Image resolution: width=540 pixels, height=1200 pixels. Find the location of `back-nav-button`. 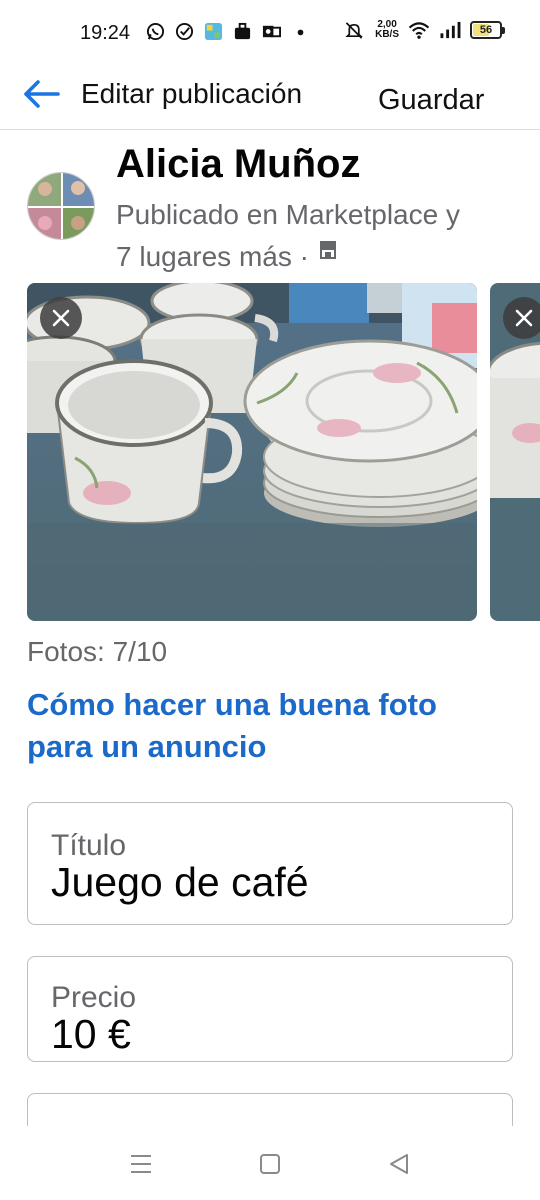

back-nav-button is located at coordinates (399, 1164).